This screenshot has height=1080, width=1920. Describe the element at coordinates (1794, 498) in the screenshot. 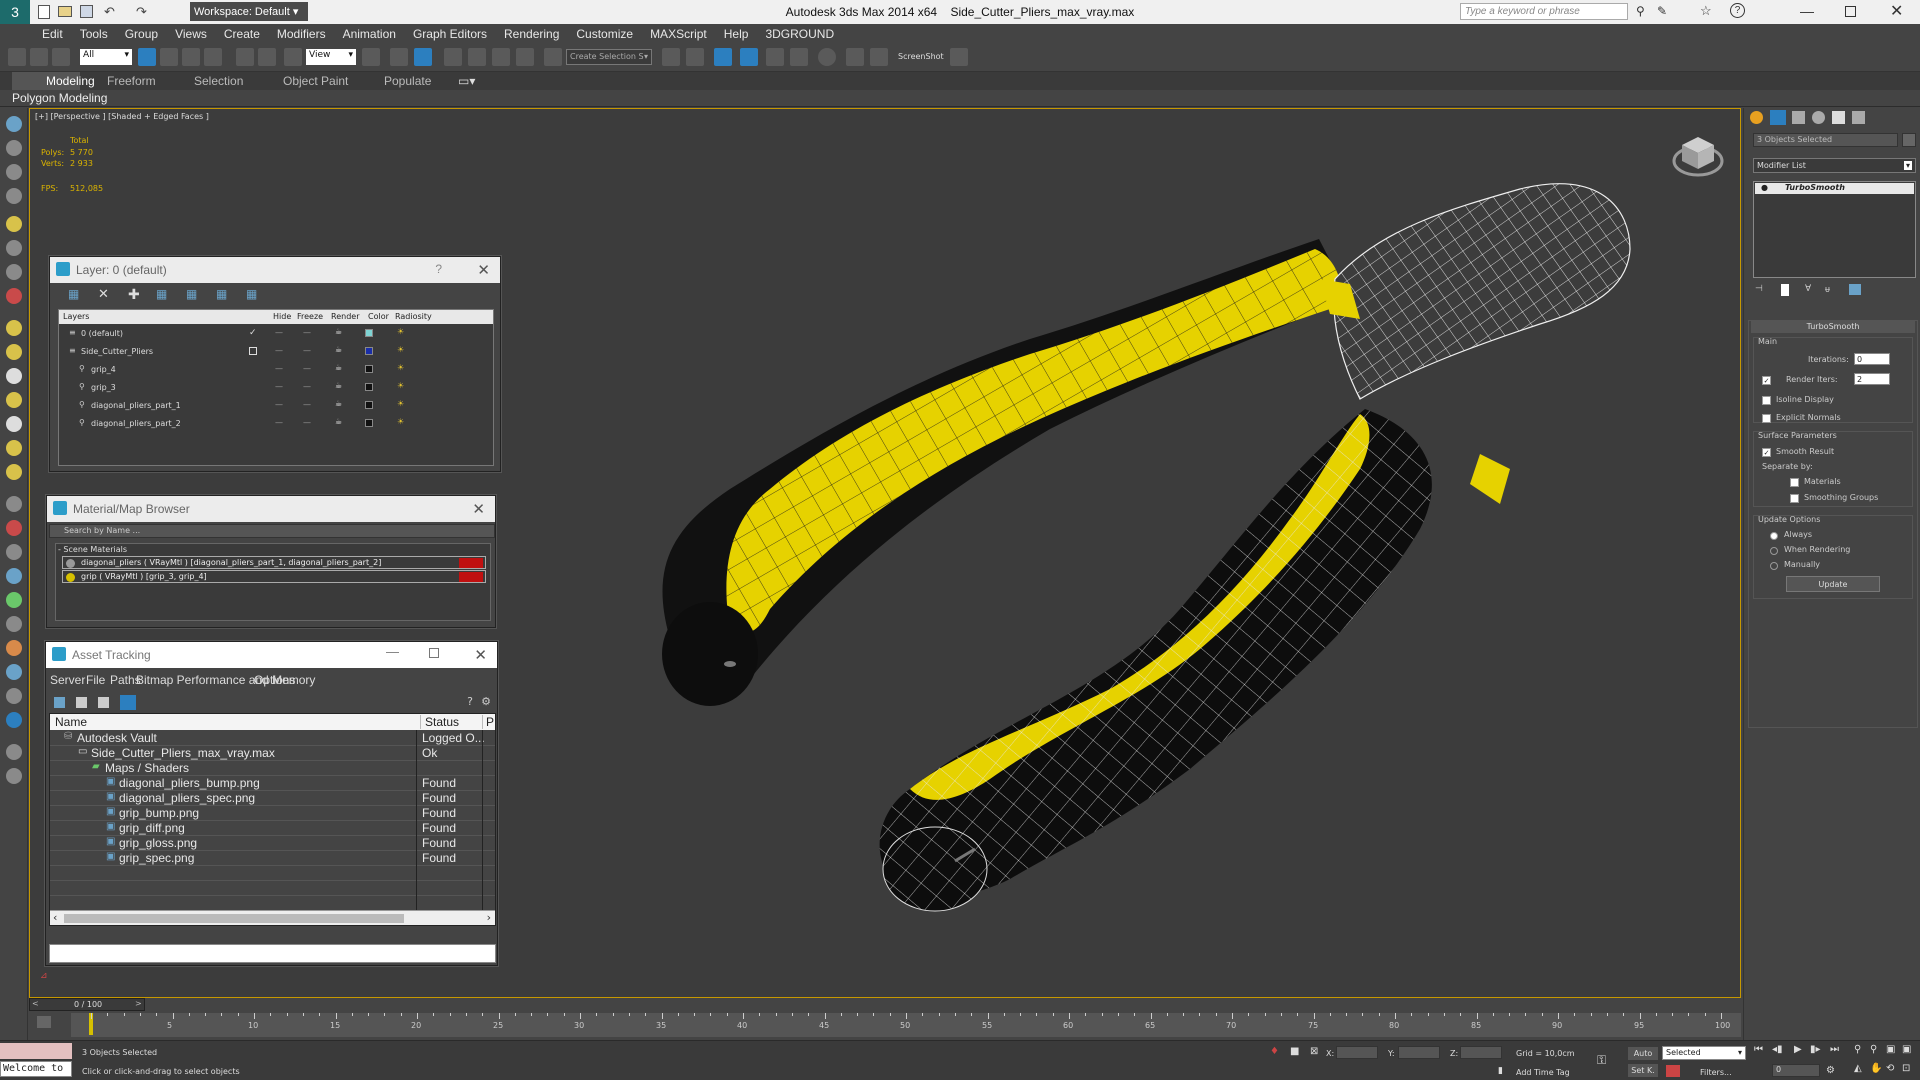

I see `smoothing-groups-checkbox` at that location.